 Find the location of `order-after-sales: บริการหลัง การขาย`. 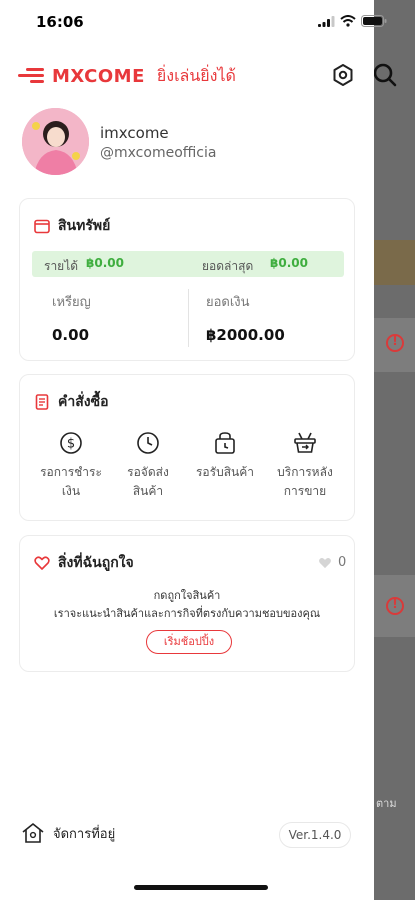

order-after-sales: บริการหลัง การขาย is located at coordinates (305, 466).